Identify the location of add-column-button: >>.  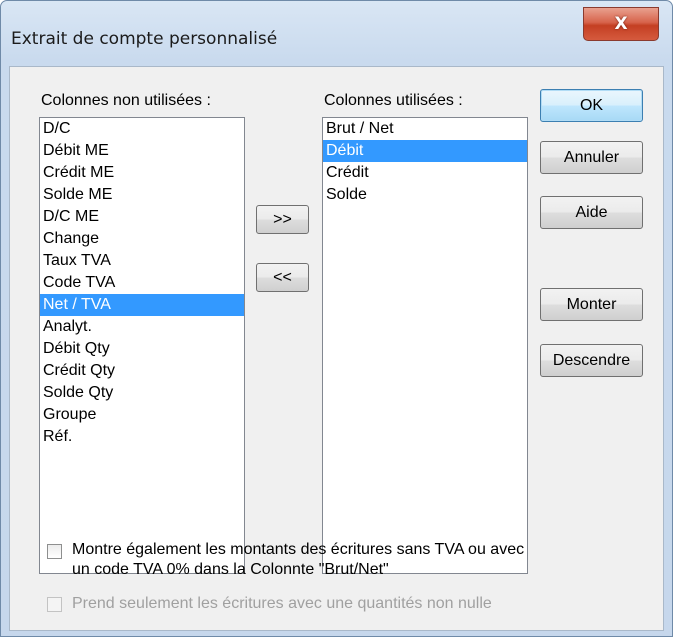
(282, 219).